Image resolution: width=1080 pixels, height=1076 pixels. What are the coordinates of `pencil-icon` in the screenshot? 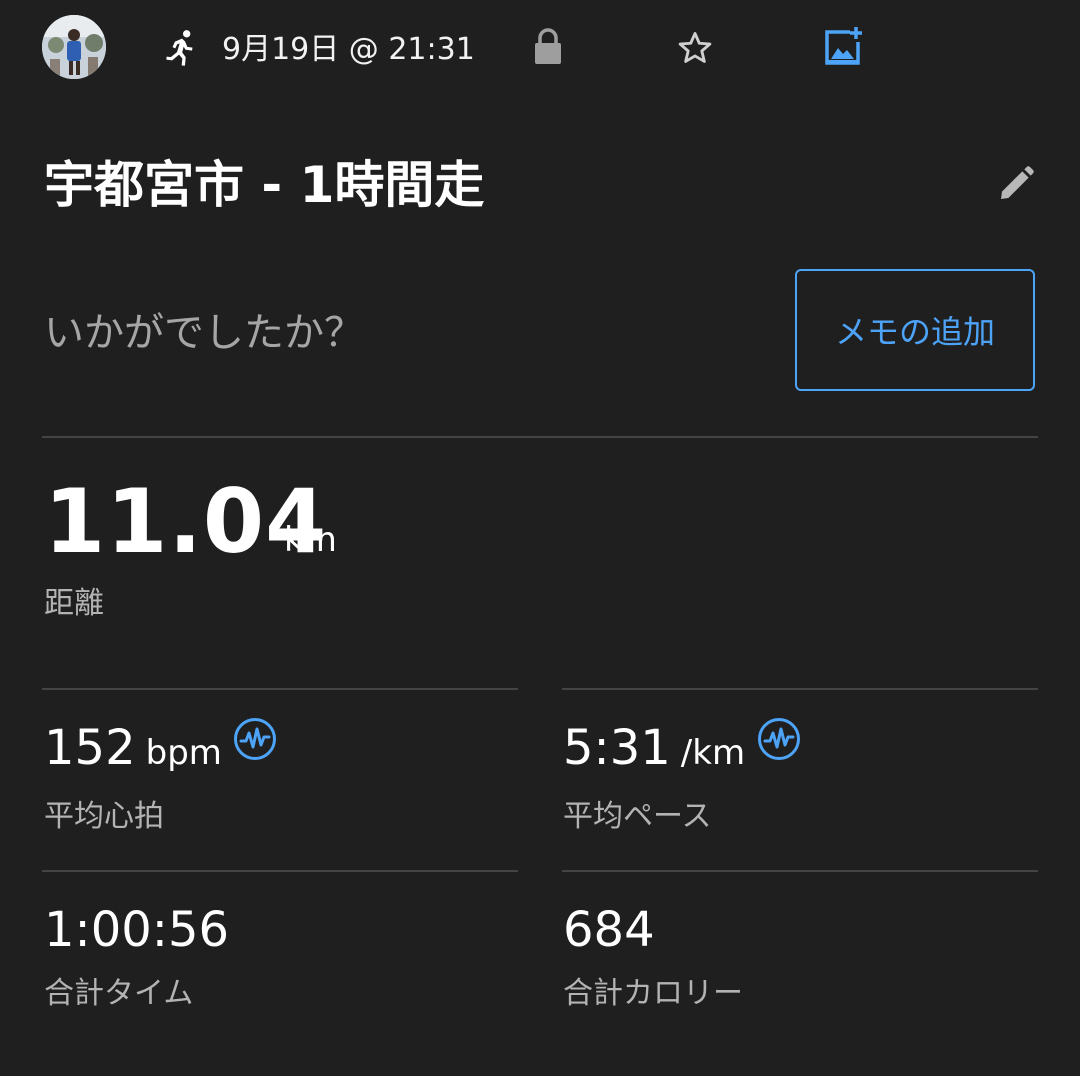 It's located at (1016, 184).